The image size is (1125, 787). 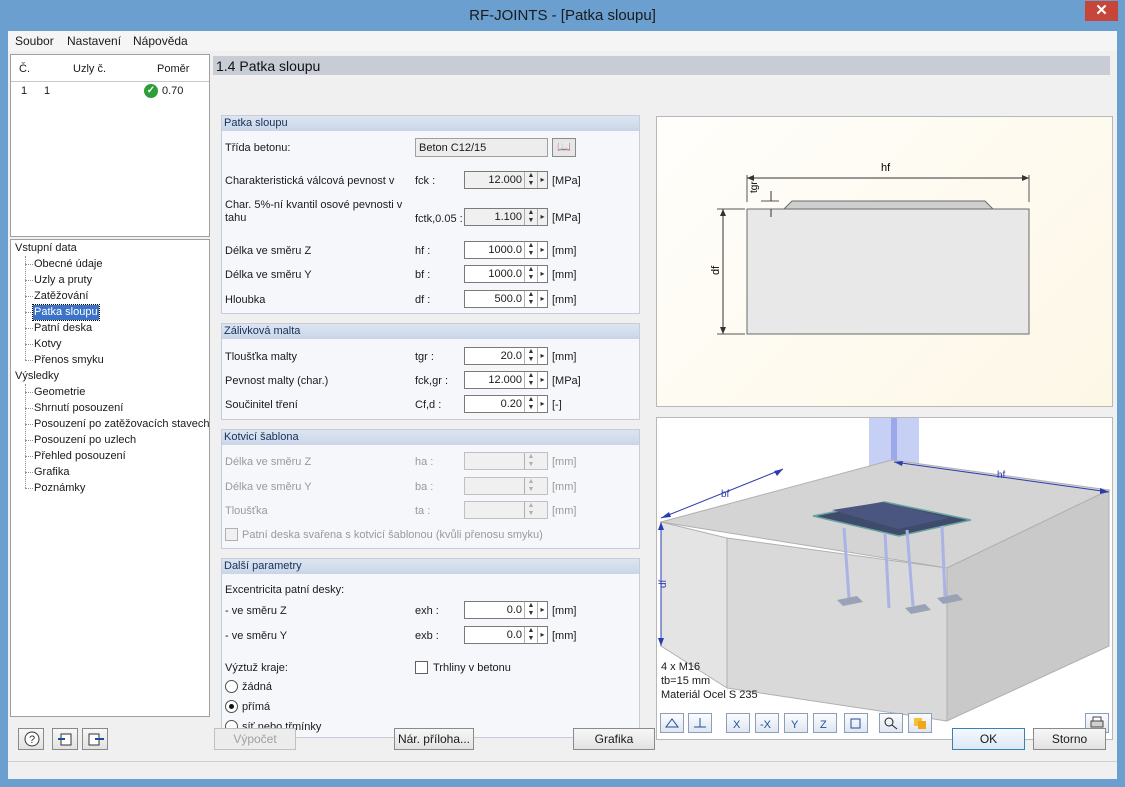 What do you see at coordinates (173, 69) in the screenshot?
I see `col-ratio: Poměr` at bounding box center [173, 69].